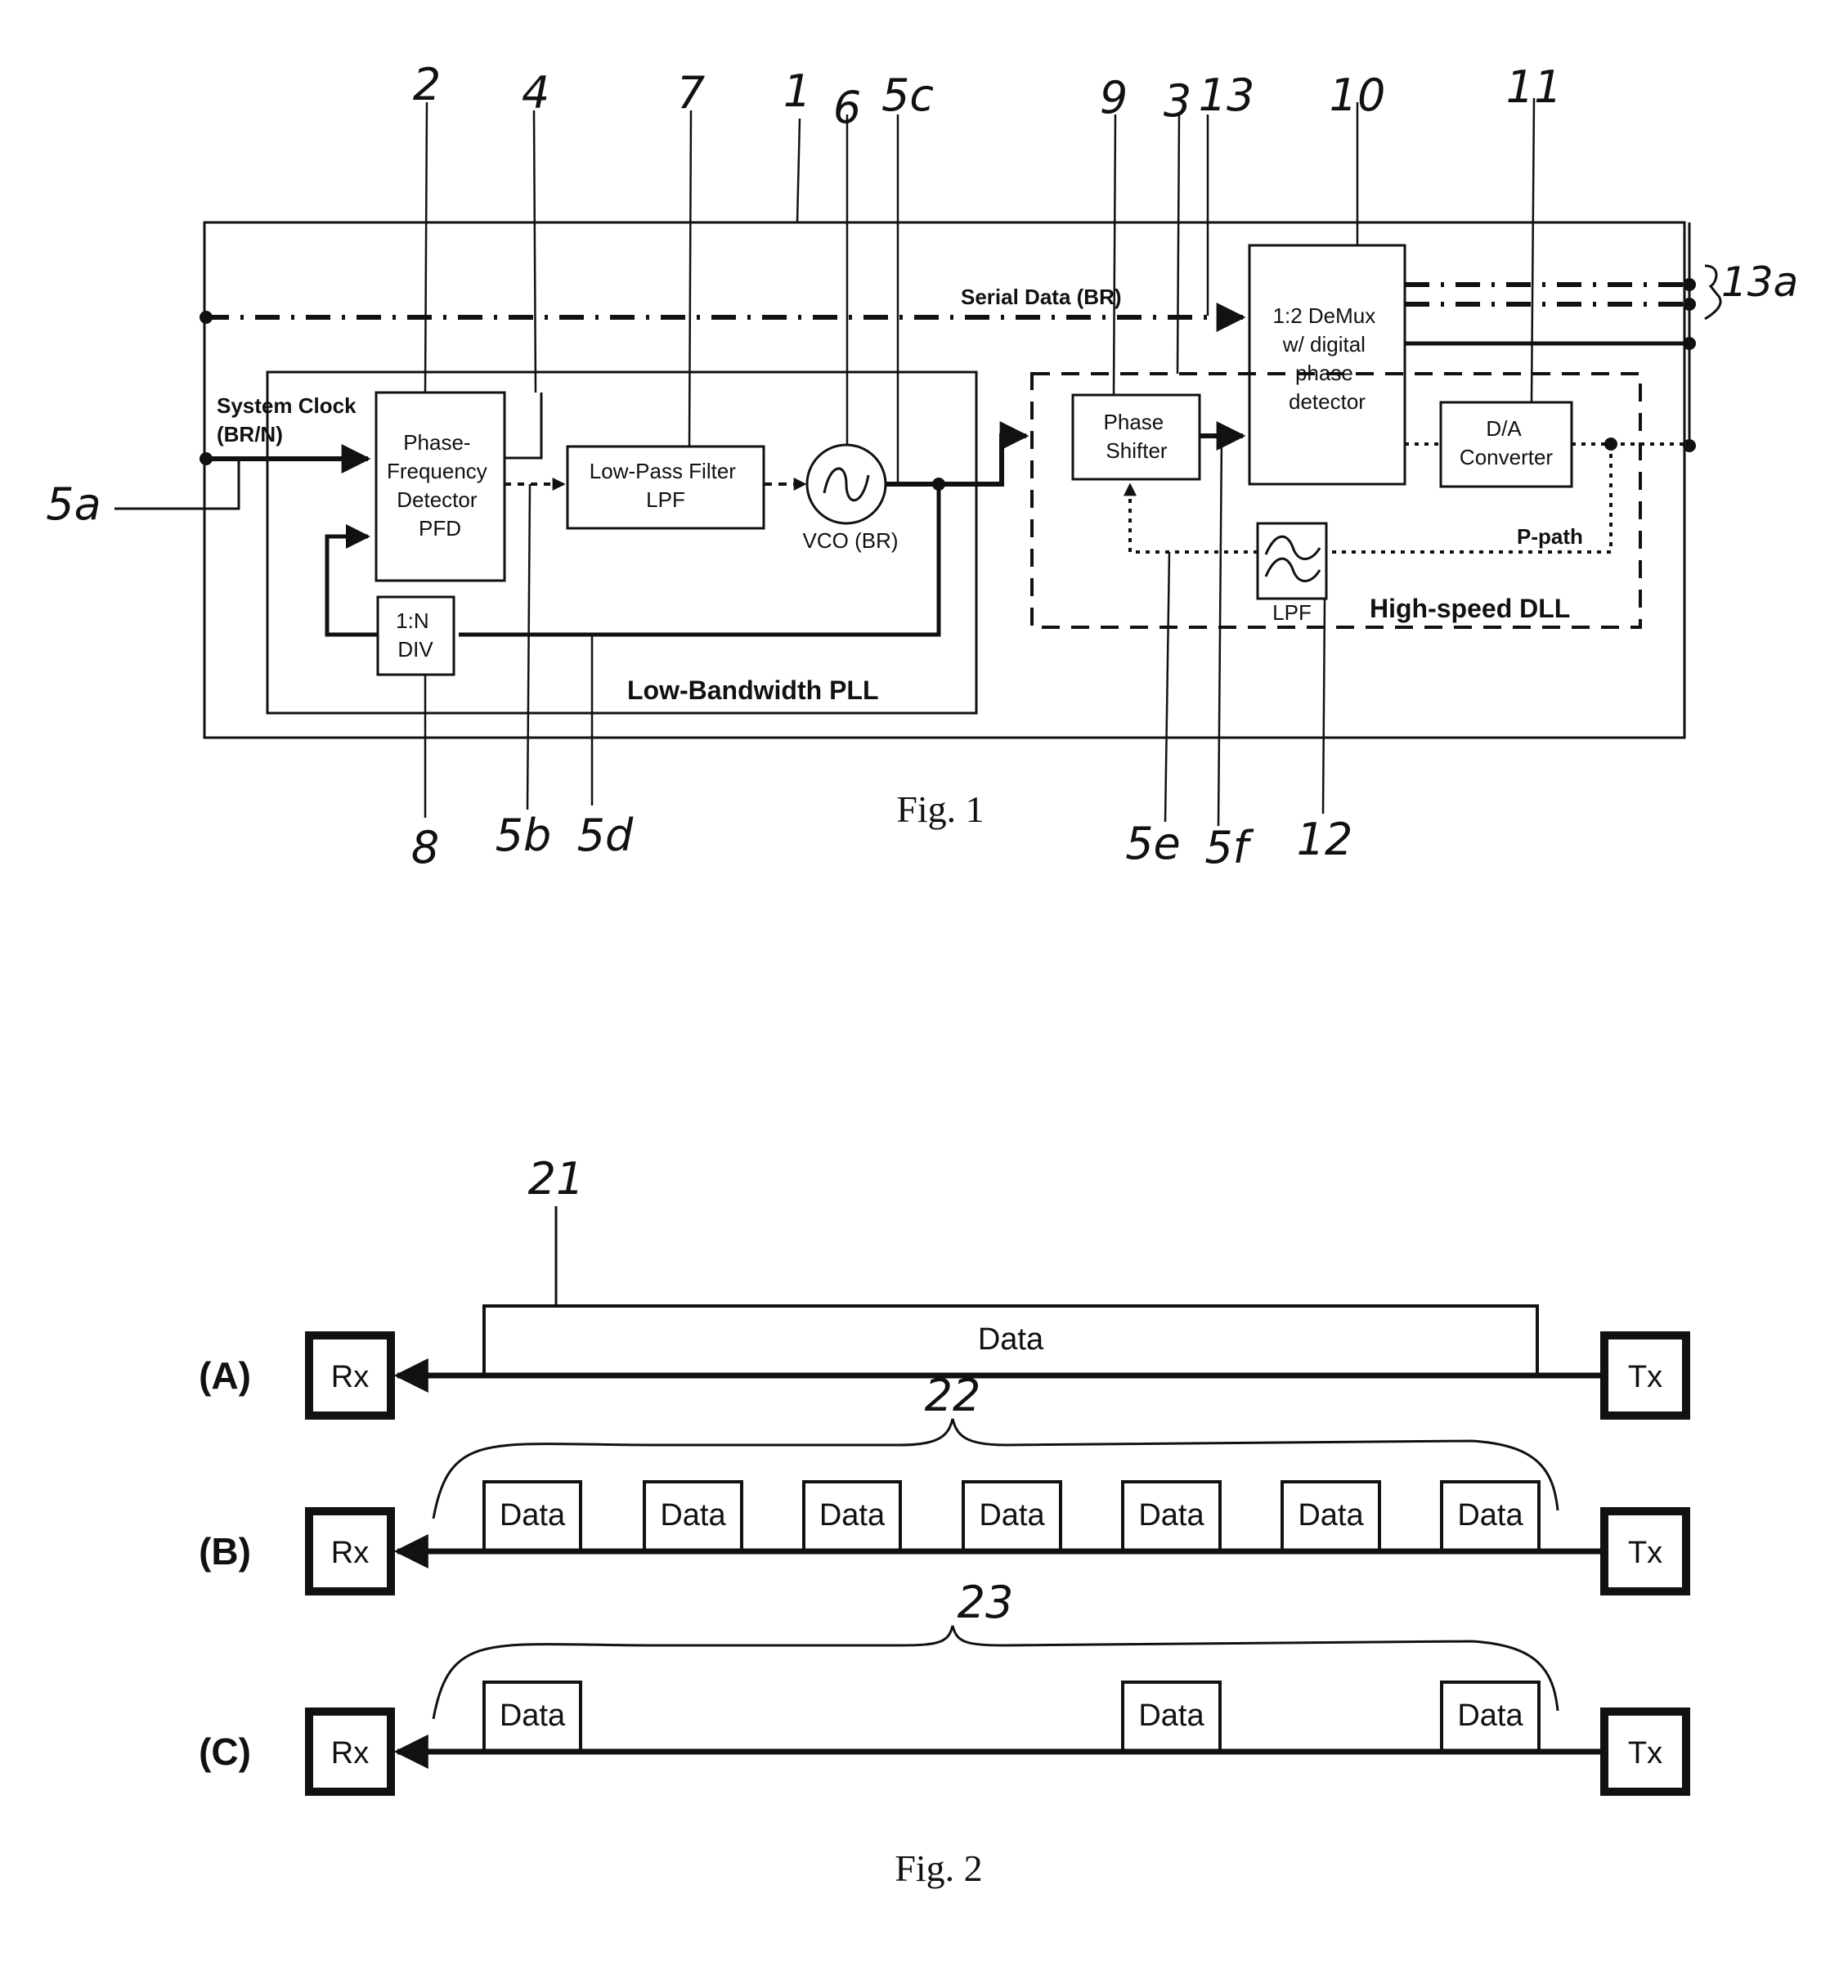 The image size is (1848, 1988). I want to click on svg-text: 3, so click(1177, 101).